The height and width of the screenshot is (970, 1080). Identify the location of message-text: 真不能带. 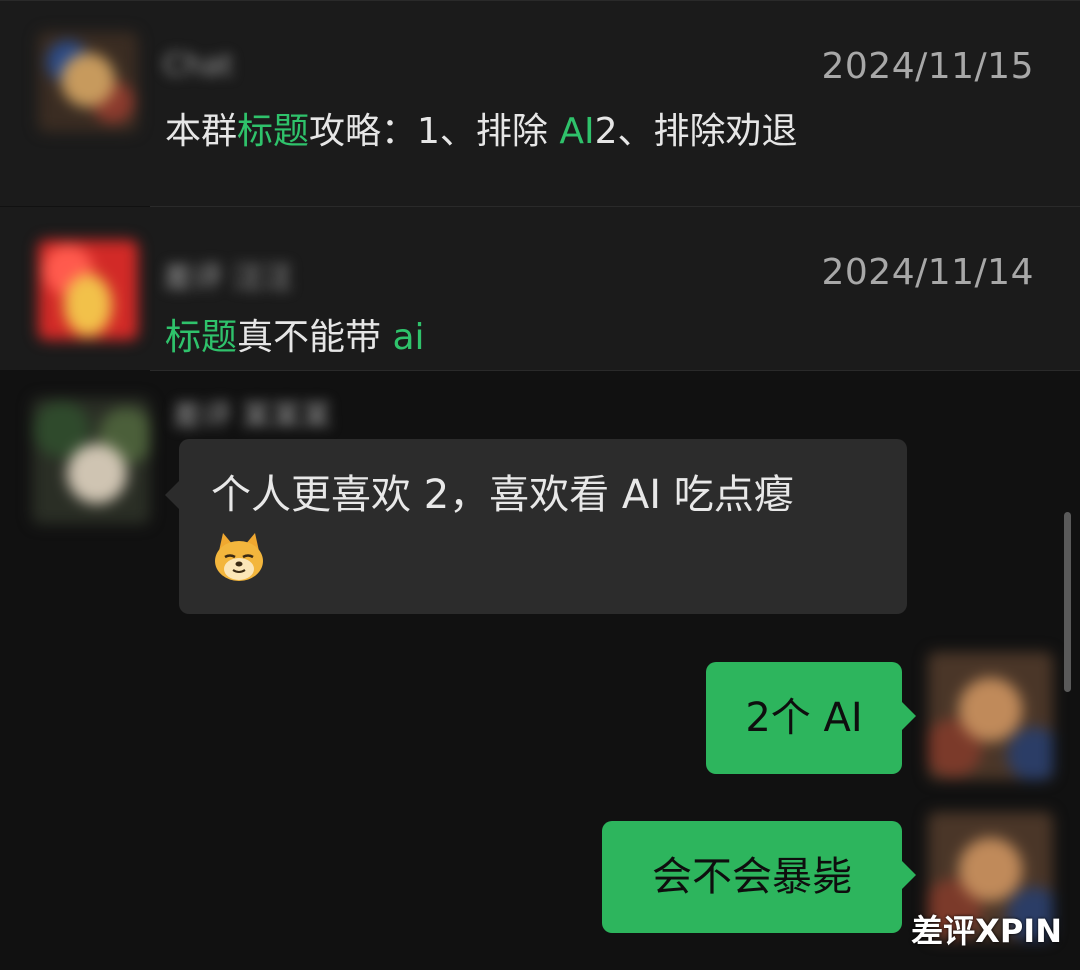
(315, 337).